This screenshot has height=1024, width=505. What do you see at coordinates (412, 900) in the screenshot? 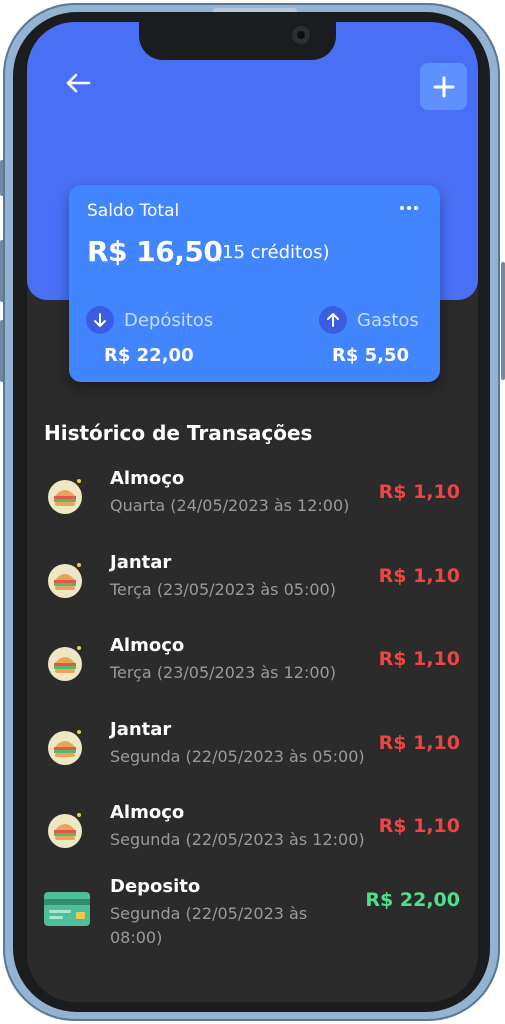
I see `transaction-amount: R$ 22,00` at bounding box center [412, 900].